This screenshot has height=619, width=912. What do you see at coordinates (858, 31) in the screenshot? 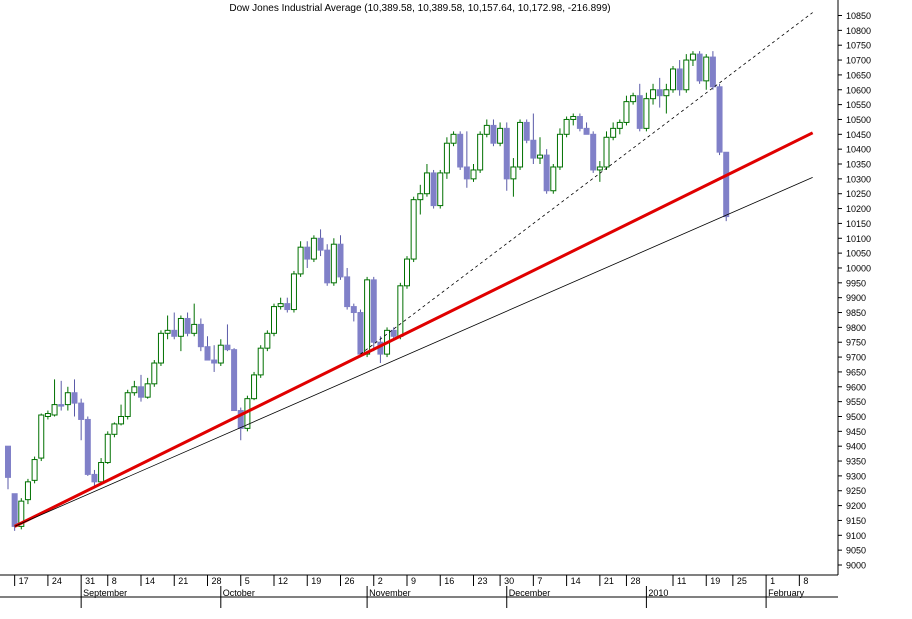
I see `y-tick-label: 10800` at bounding box center [858, 31].